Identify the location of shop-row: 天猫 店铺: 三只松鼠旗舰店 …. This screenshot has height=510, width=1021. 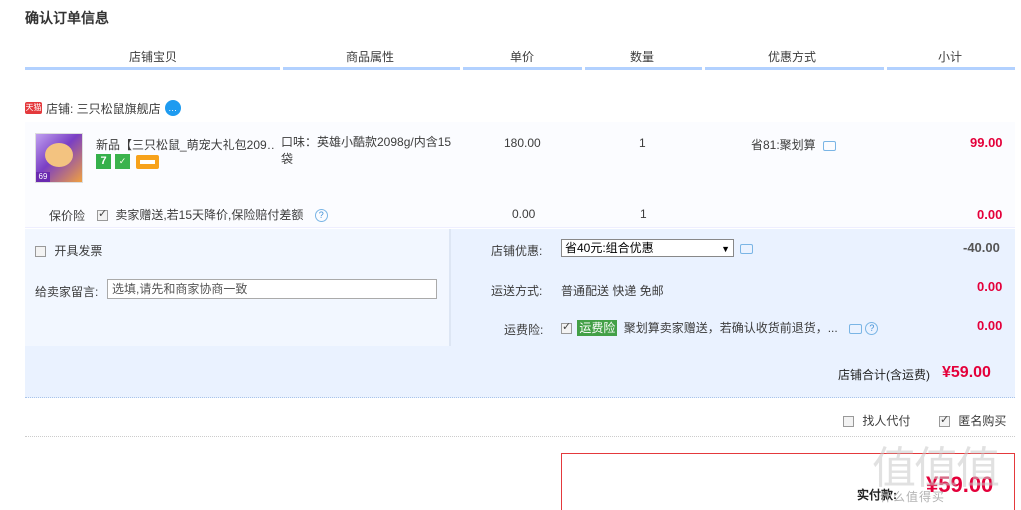
(103, 108).